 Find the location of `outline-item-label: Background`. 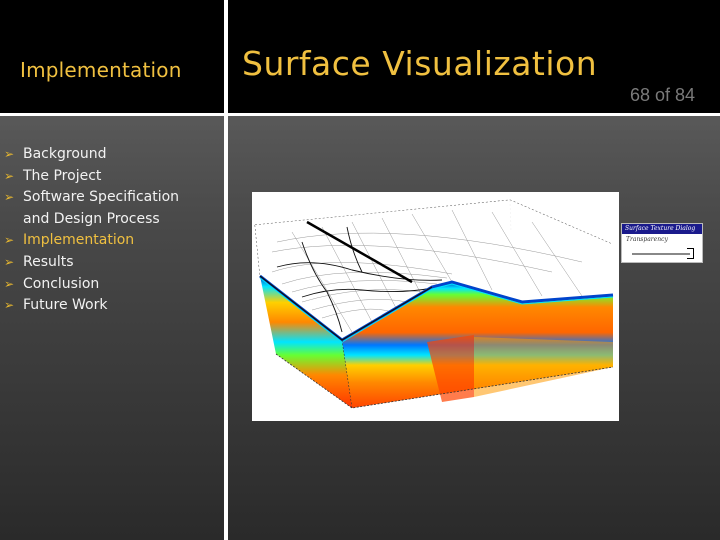

outline-item-label: Background is located at coordinates (65, 154).